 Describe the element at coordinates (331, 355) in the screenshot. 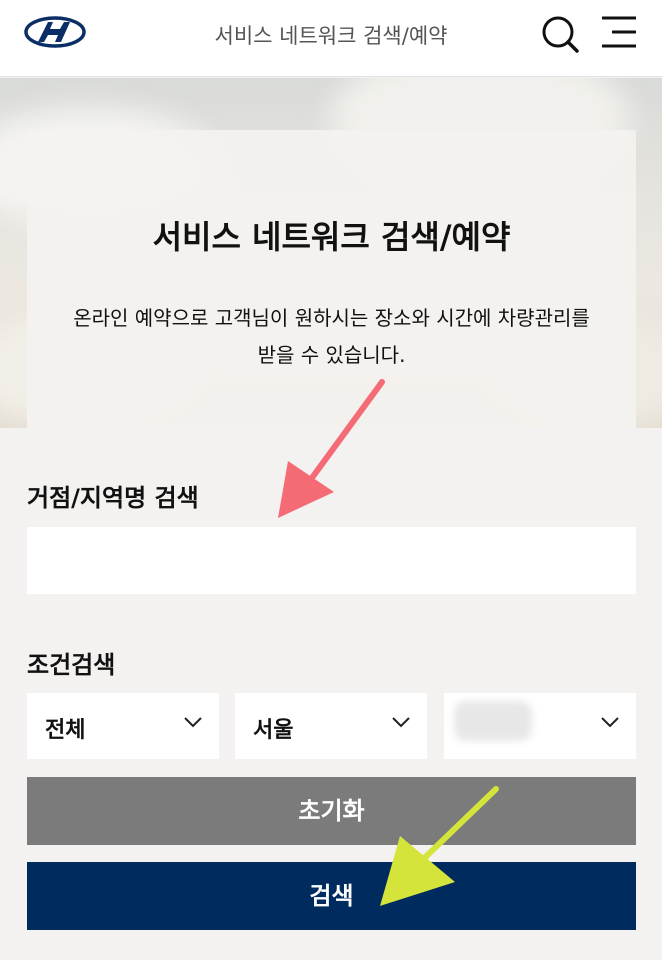

I see `hero-description-line: 받을 수 있습니다.` at that location.